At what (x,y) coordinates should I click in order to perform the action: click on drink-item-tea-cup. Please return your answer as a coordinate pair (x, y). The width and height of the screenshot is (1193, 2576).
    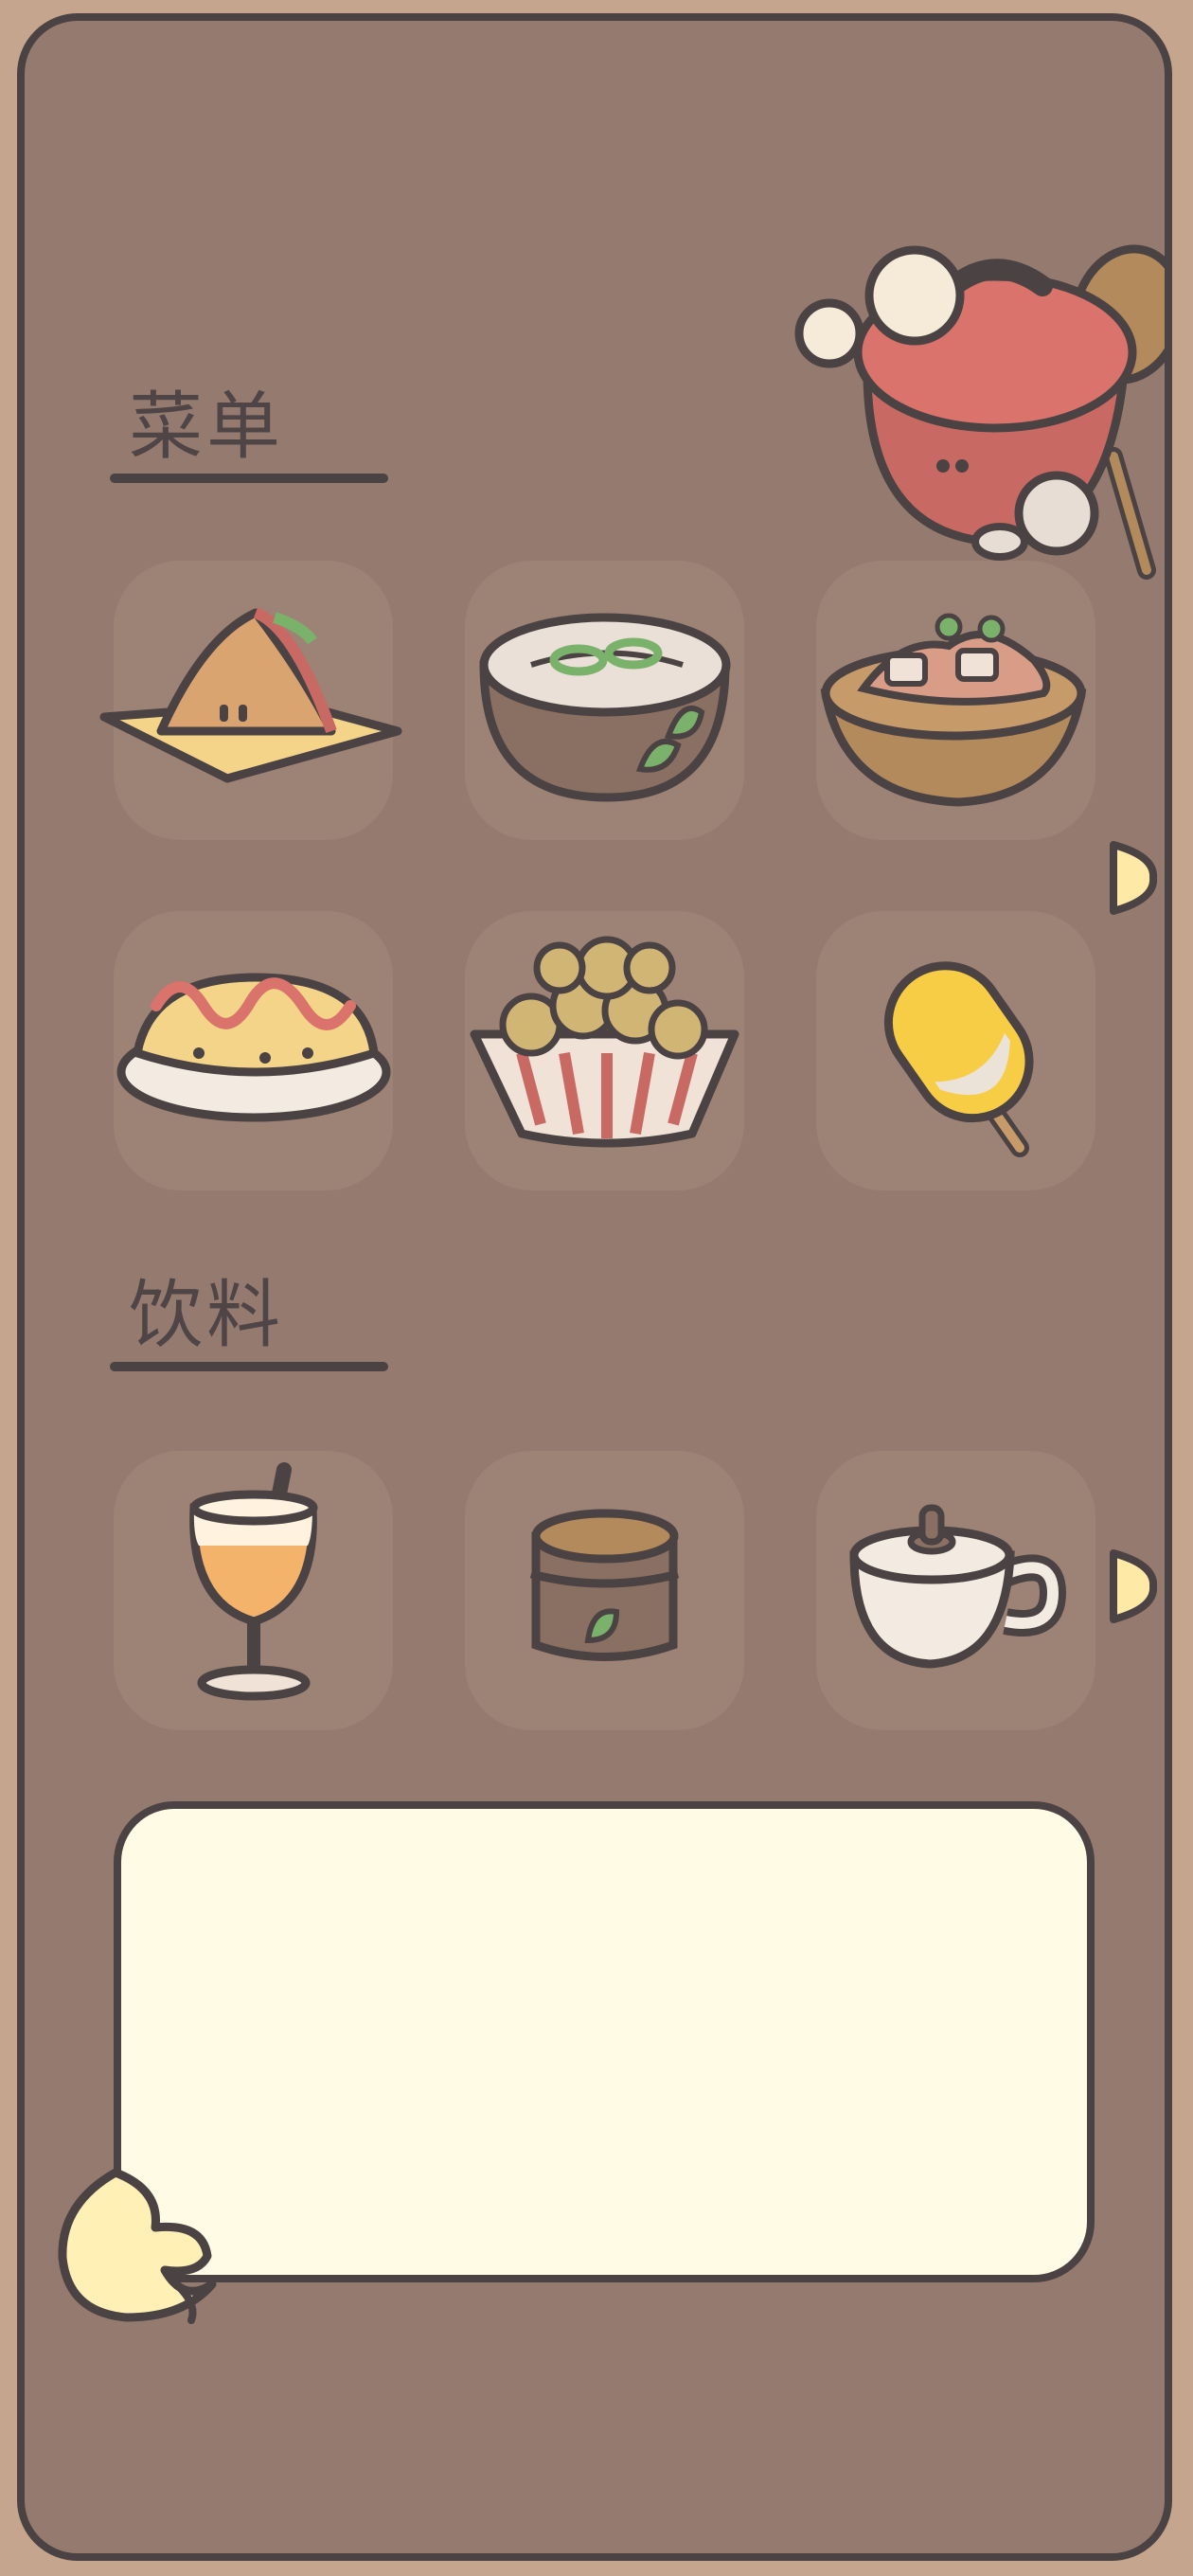
    Looking at the image, I should click on (604, 1590).